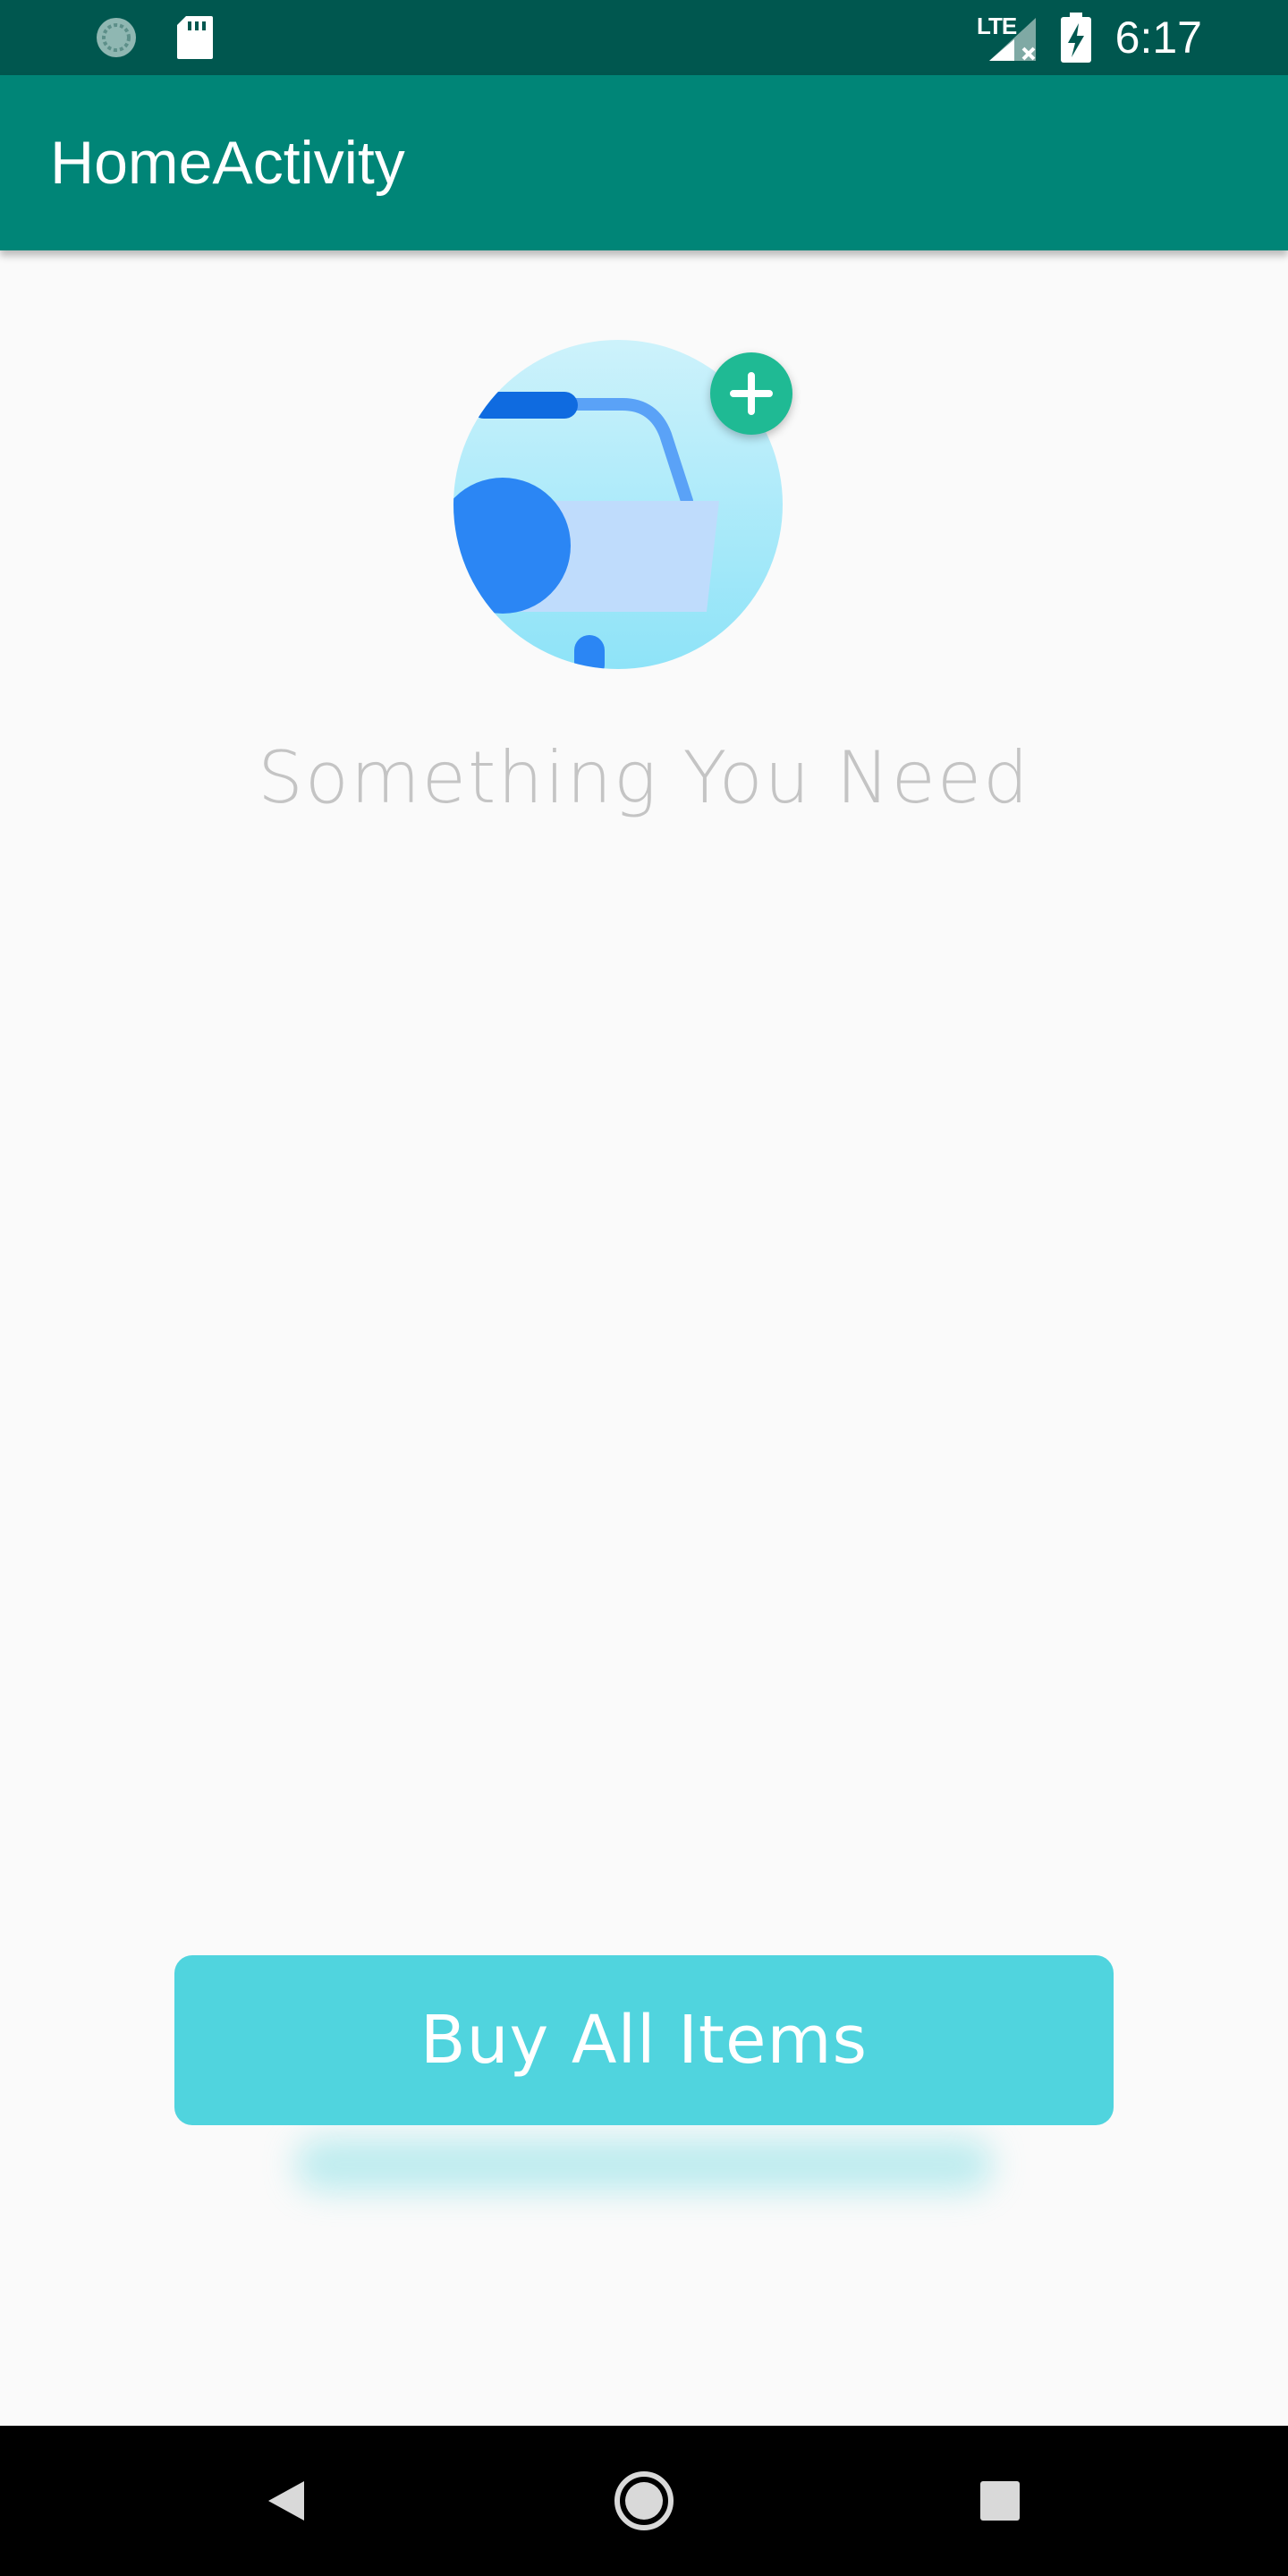 Image resolution: width=1288 pixels, height=2576 pixels. I want to click on empty-state-illustration, so click(622, 504).